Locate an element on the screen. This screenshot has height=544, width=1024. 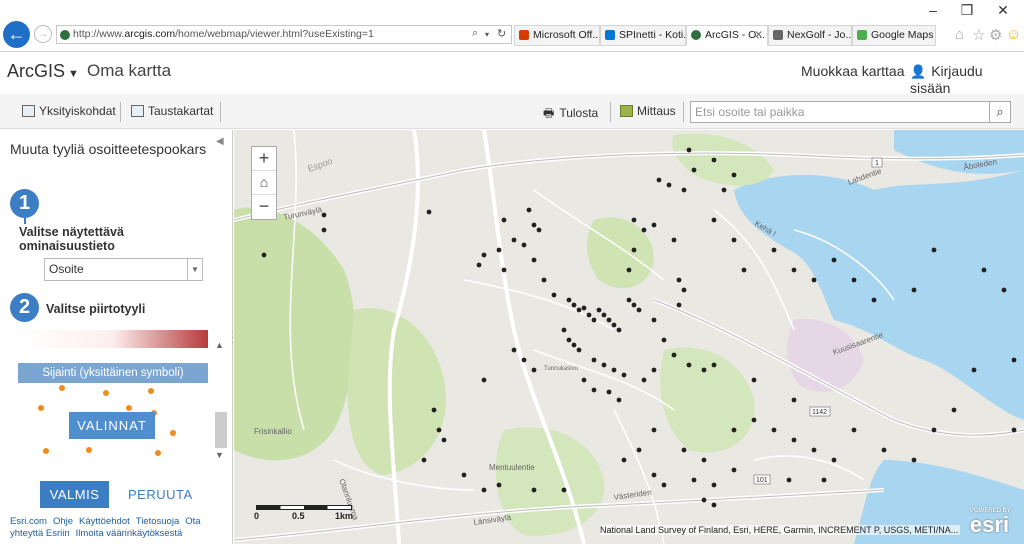
basemaps-button: Taustakartat is located at coordinates (172, 111).